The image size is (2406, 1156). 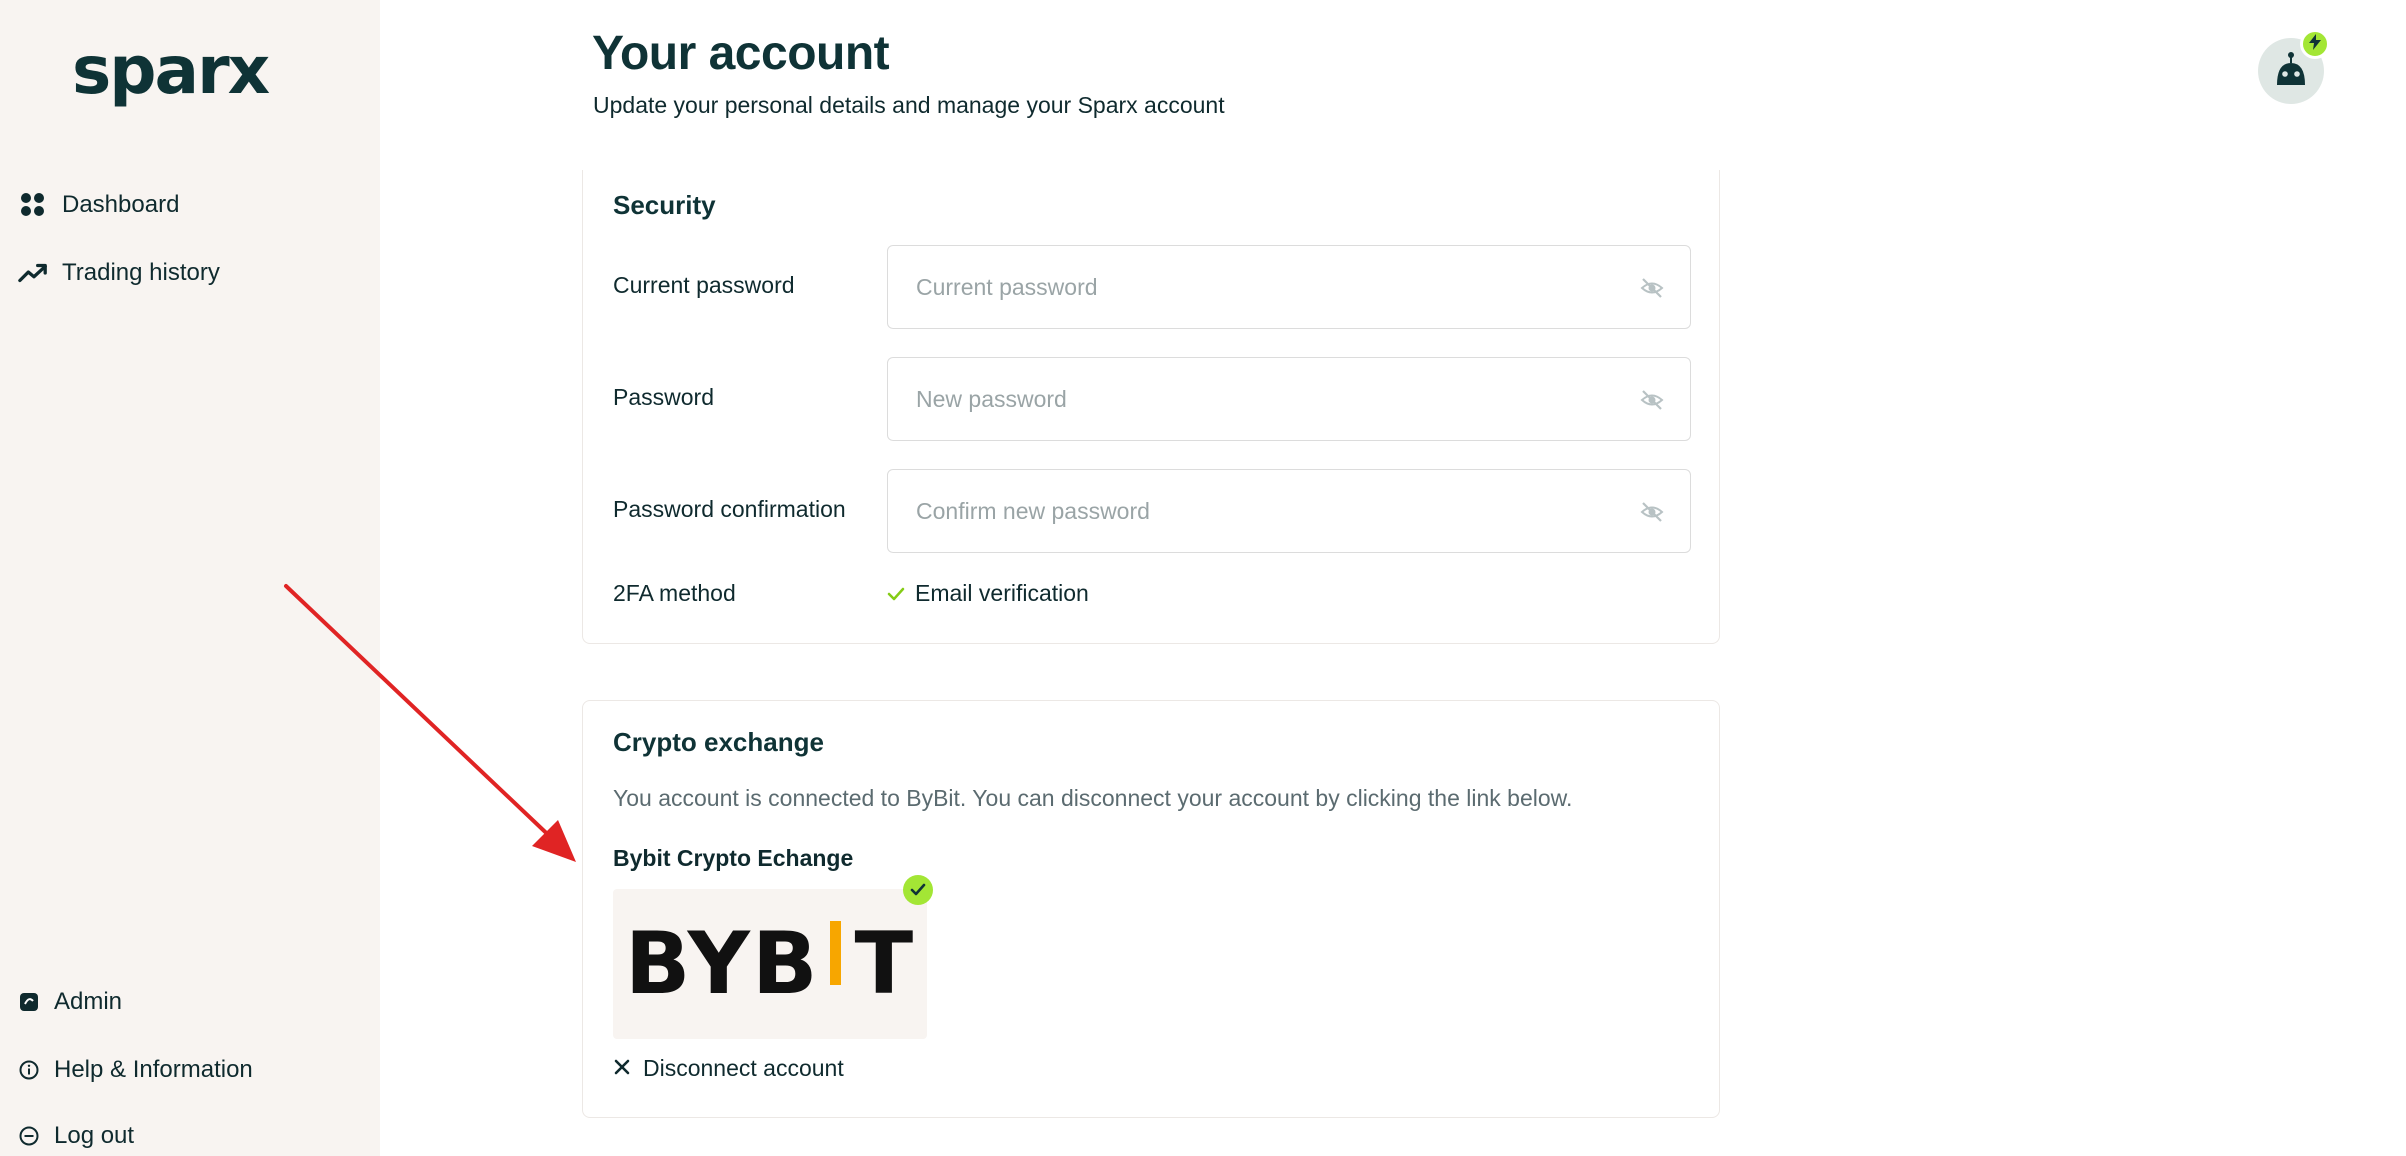 What do you see at coordinates (896, 593) in the screenshot?
I see `check-icon` at bounding box center [896, 593].